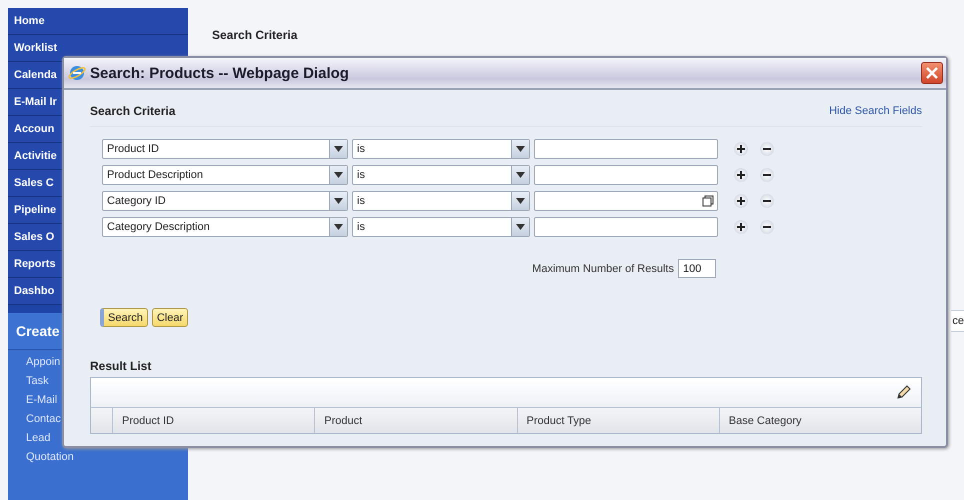  I want to click on sidebar-item: Reports, so click(35, 264).